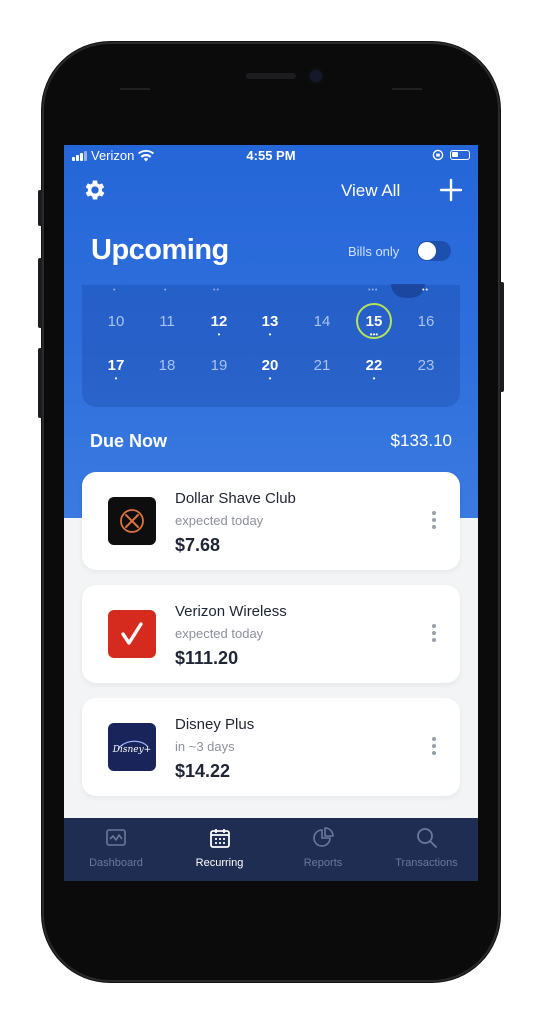 The height and width of the screenshot is (1024, 542). What do you see at coordinates (220, 838) in the screenshot?
I see `calendar-icon` at bounding box center [220, 838].